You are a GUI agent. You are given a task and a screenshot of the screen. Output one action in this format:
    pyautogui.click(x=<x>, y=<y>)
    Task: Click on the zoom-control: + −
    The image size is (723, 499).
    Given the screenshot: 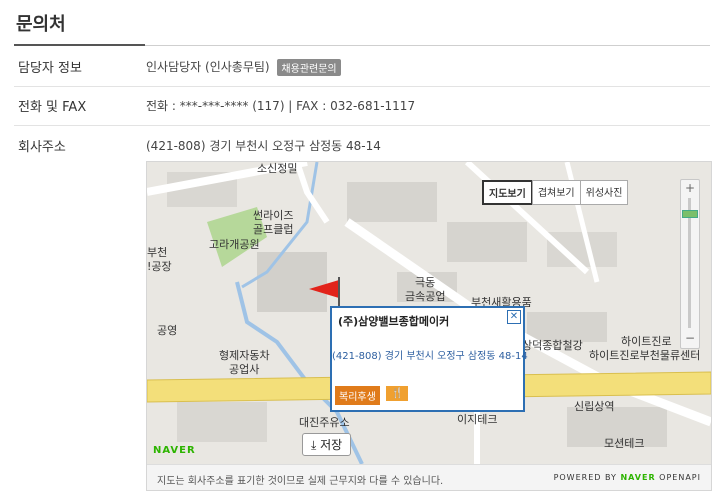 What is the action you would take?
    pyautogui.click(x=690, y=264)
    